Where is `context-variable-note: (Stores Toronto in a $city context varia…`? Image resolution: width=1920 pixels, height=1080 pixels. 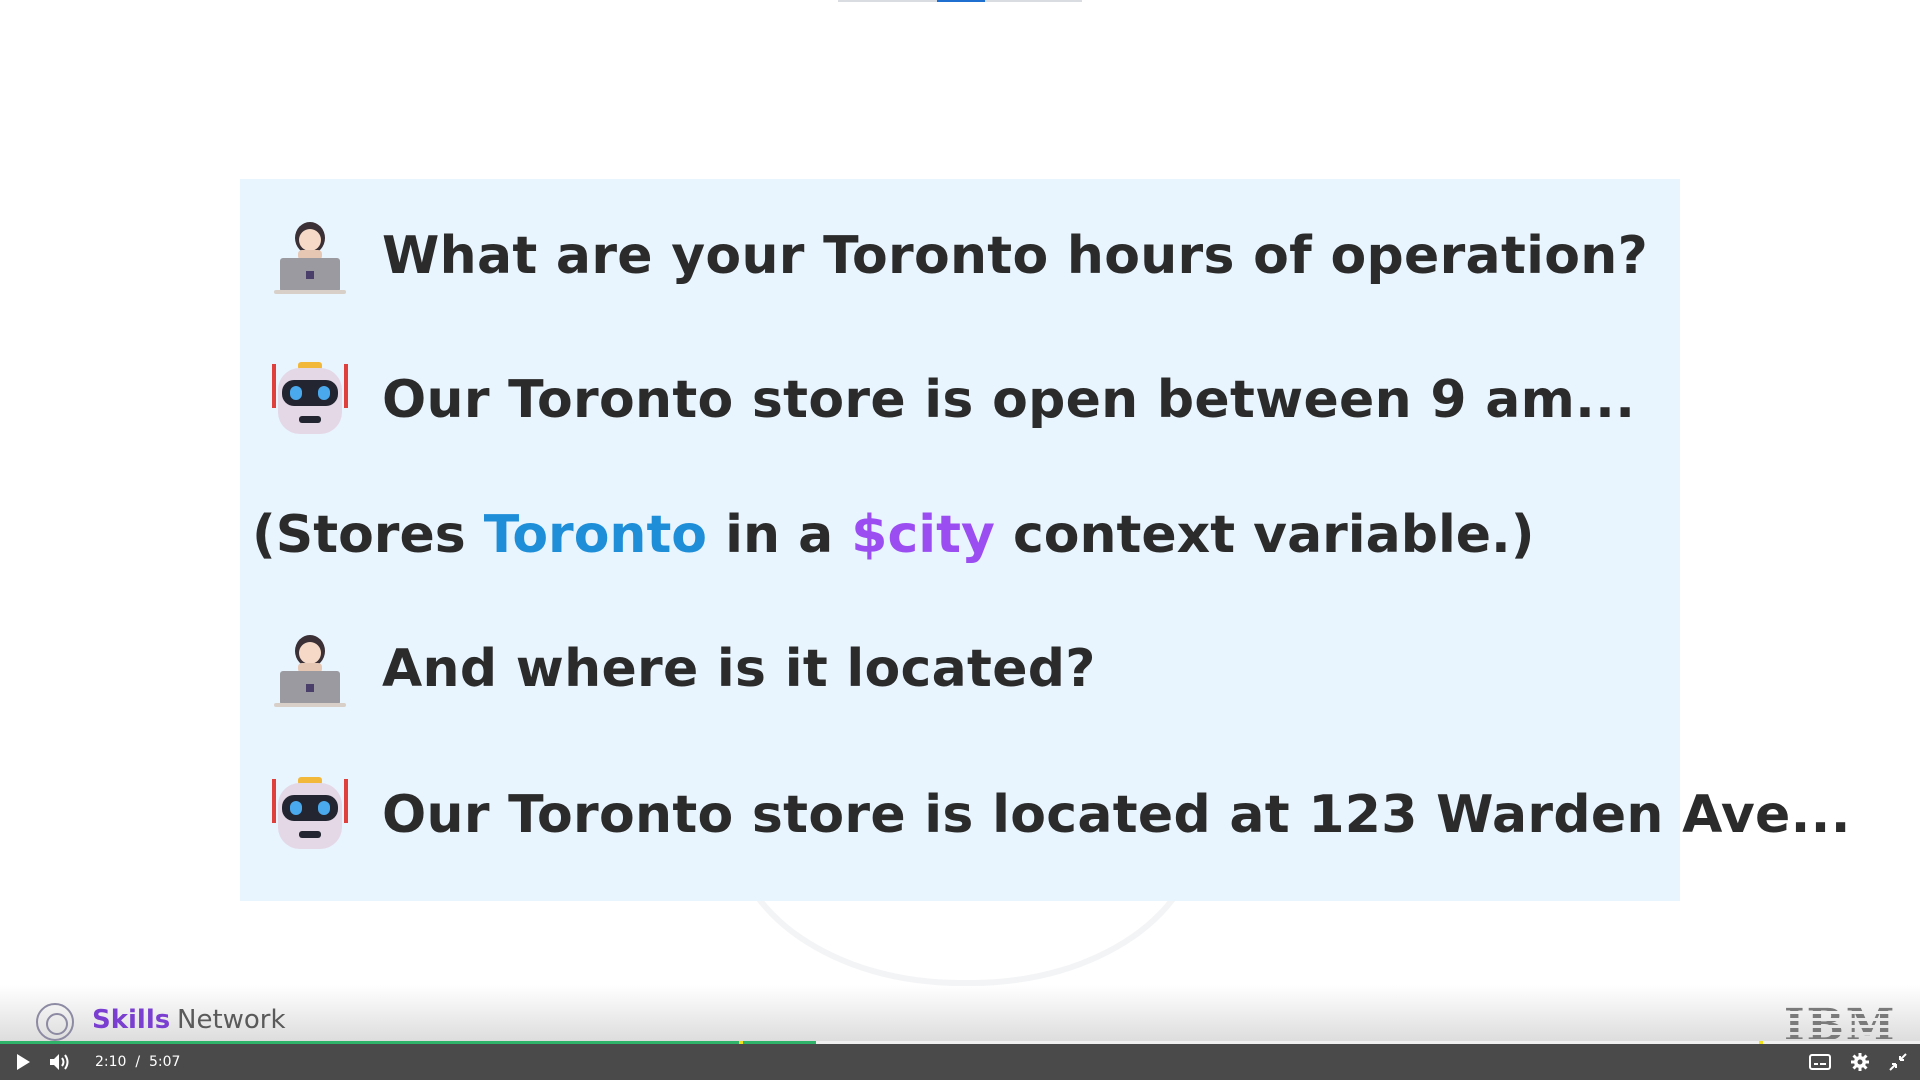 context-variable-note: (Stores Toronto in a $city context varia… is located at coordinates (893, 535).